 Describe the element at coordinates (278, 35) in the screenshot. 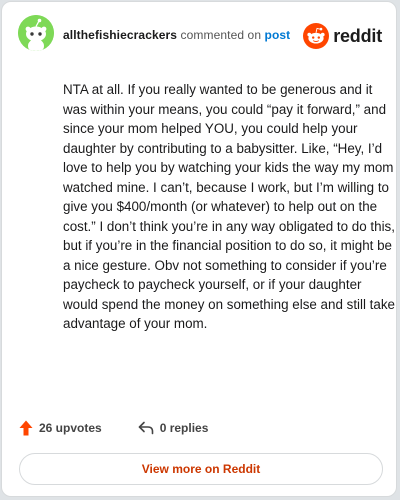

I see `post-link: post` at that location.